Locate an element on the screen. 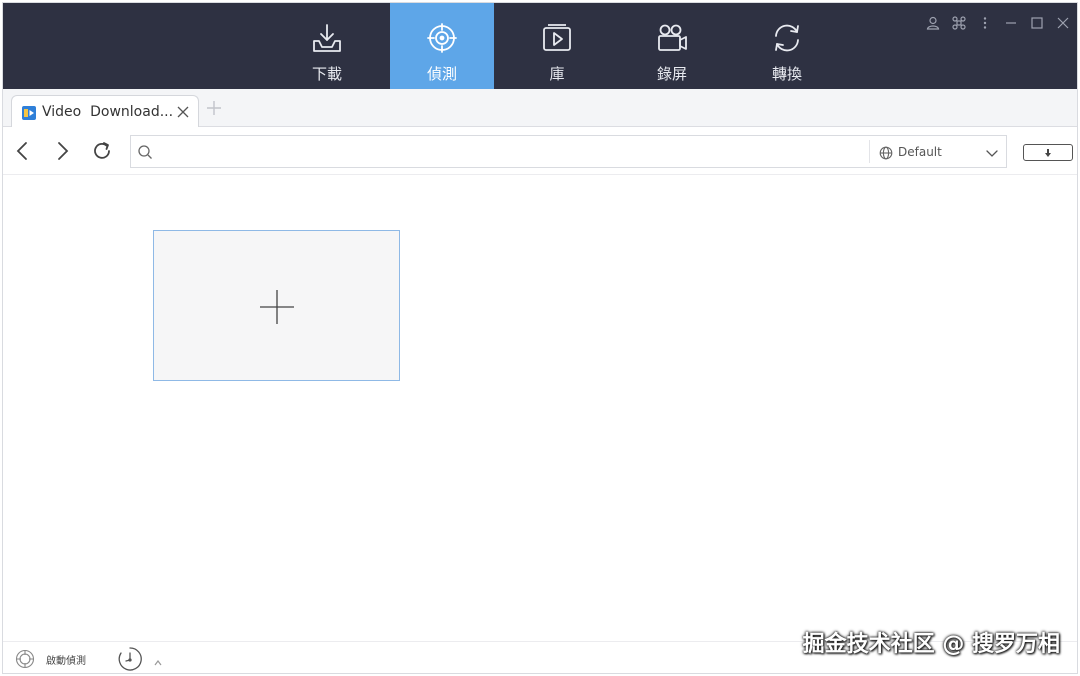 The width and height of the screenshot is (1080, 676). maximize-icon is located at coordinates (1037, 23).